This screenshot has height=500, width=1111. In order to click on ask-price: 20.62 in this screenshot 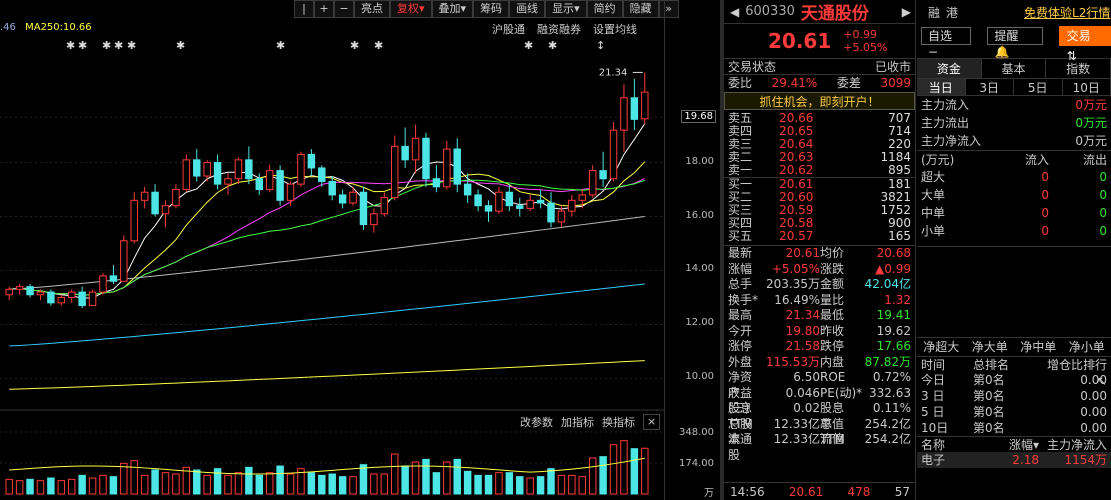, I will do `click(796, 170)`.